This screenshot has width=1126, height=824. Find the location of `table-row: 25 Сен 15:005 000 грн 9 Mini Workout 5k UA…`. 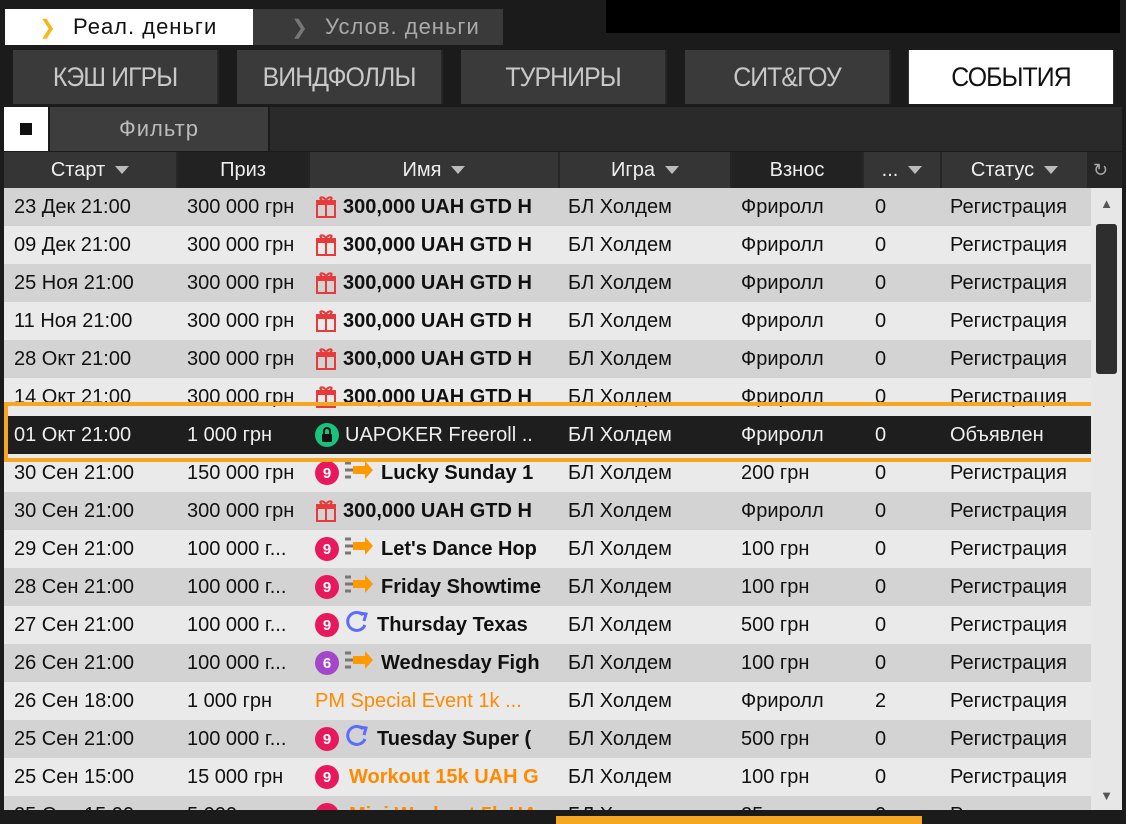

table-row: 25 Сен 15:005 000 грн 9 Mini Workout 5k UA… is located at coordinates (547, 803).